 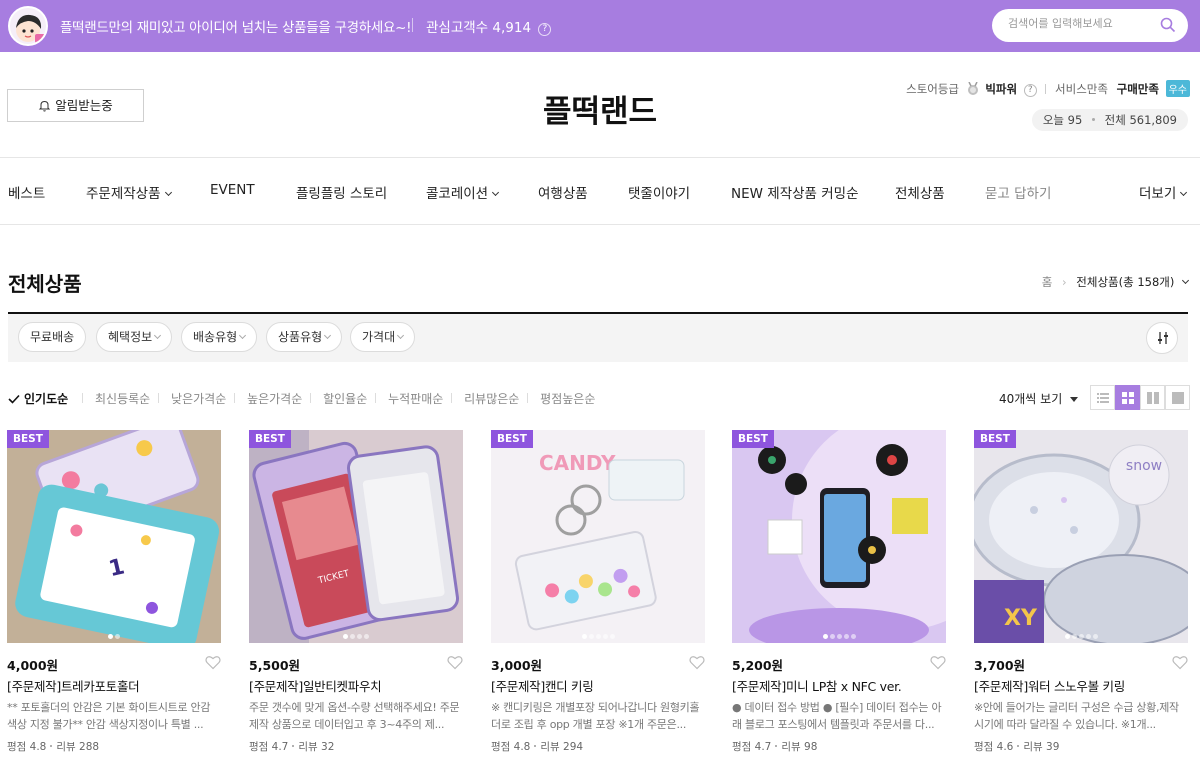 I want to click on product-price: 4,000원, so click(x=33, y=665).